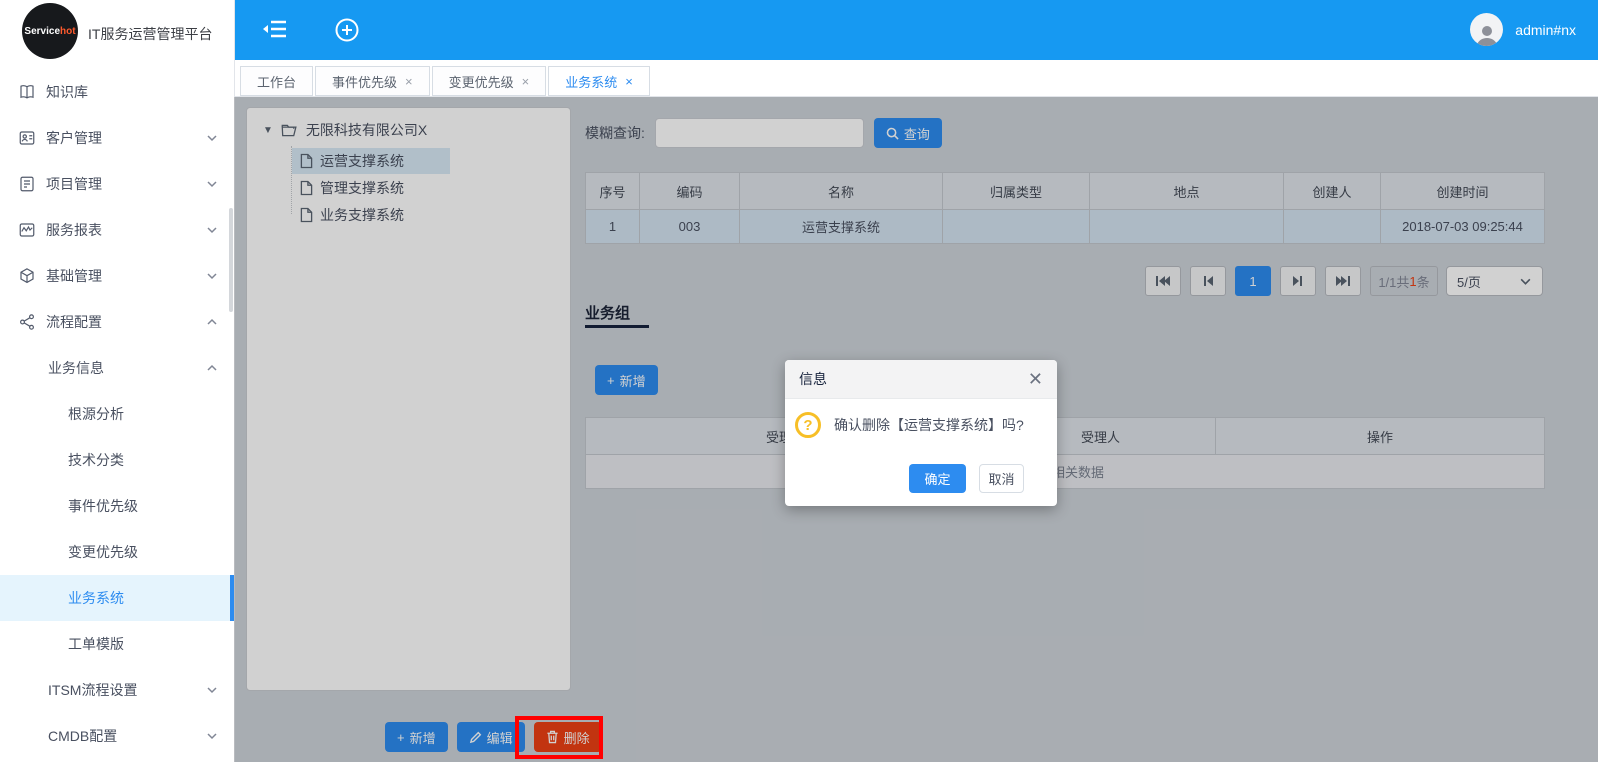 The image size is (1598, 762). Describe the element at coordinates (27, 276) in the screenshot. I see `base-icon` at that location.